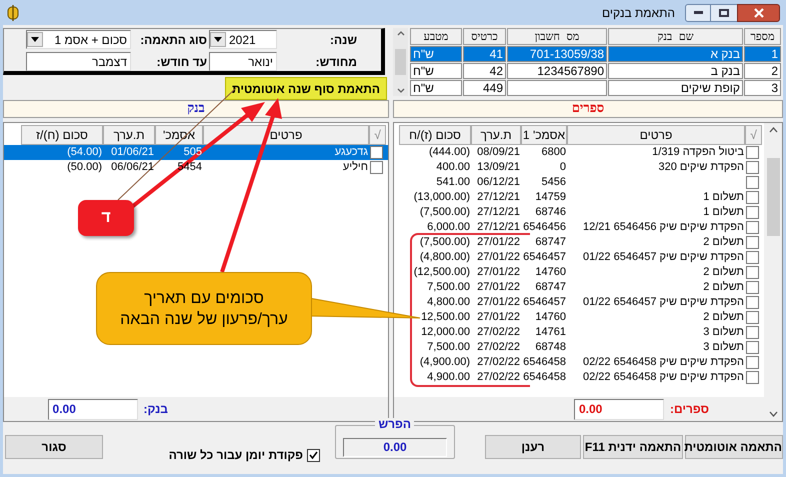 The height and width of the screenshot is (477, 786). Describe the element at coordinates (445, 257) in the screenshot. I see `table-cell: (4,800.00)` at that location.